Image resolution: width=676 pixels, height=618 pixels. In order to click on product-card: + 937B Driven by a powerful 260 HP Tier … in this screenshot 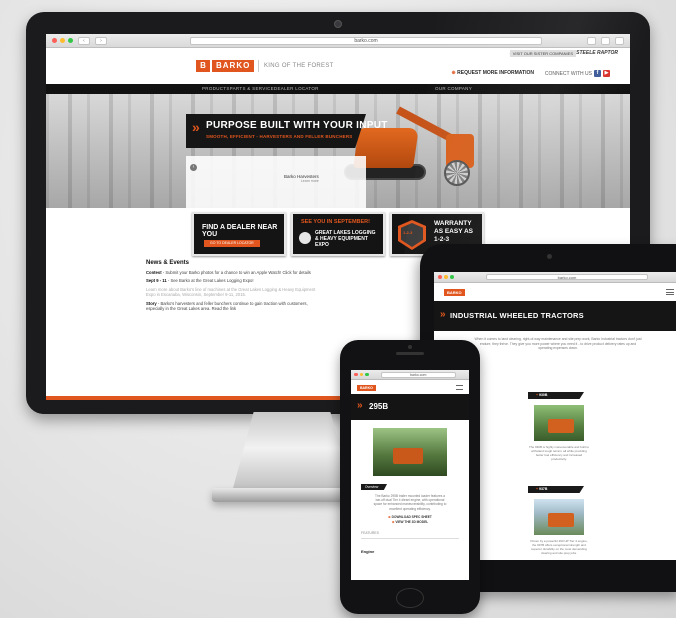, I will do `click(559, 520)`.